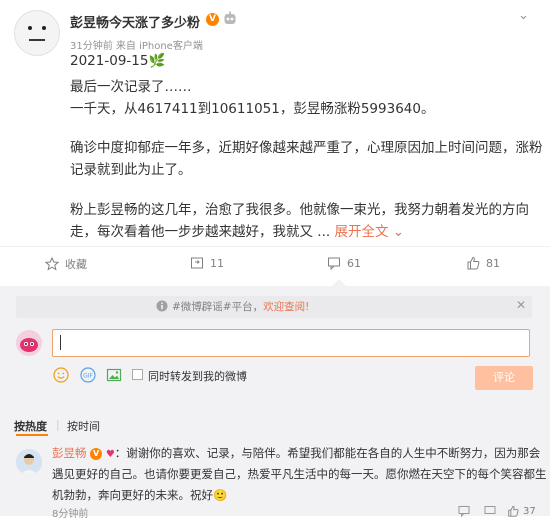 The width and height of the screenshot is (550, 520). What do you see at coordinates (334, 263) in the screenshot?
I see `comment-icon` at bounding box center [334, 263].